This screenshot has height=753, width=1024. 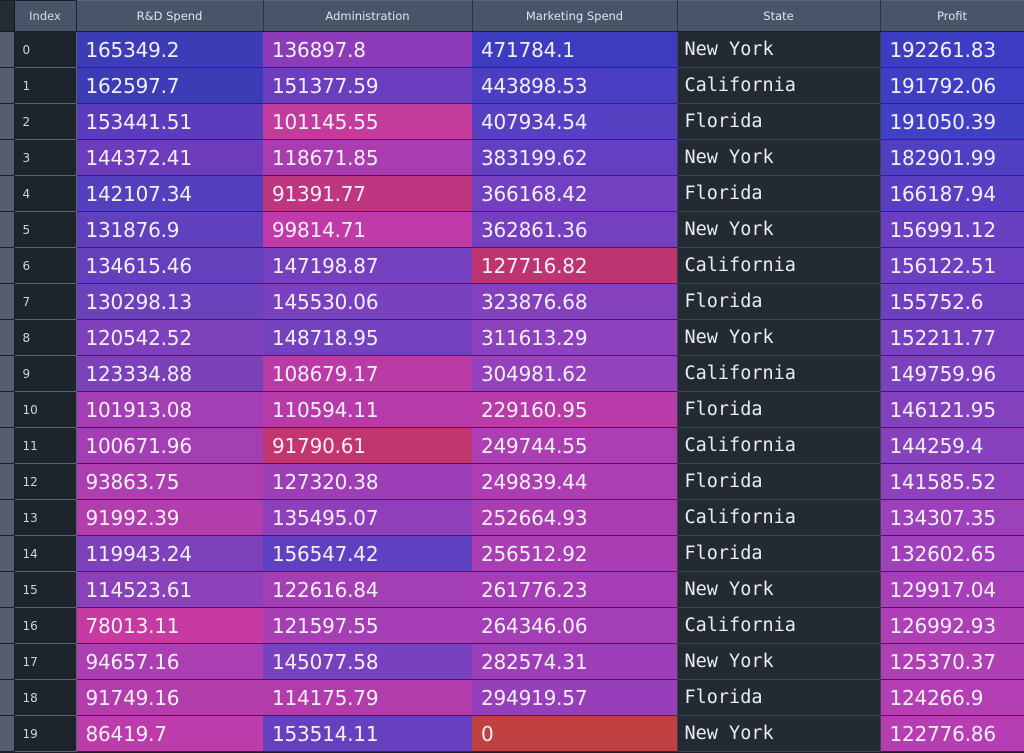 What do you see at coordinates (952, 733) in the screenshot?
I see `cell-profit: 122776.86` at bounding box center [952, 733].